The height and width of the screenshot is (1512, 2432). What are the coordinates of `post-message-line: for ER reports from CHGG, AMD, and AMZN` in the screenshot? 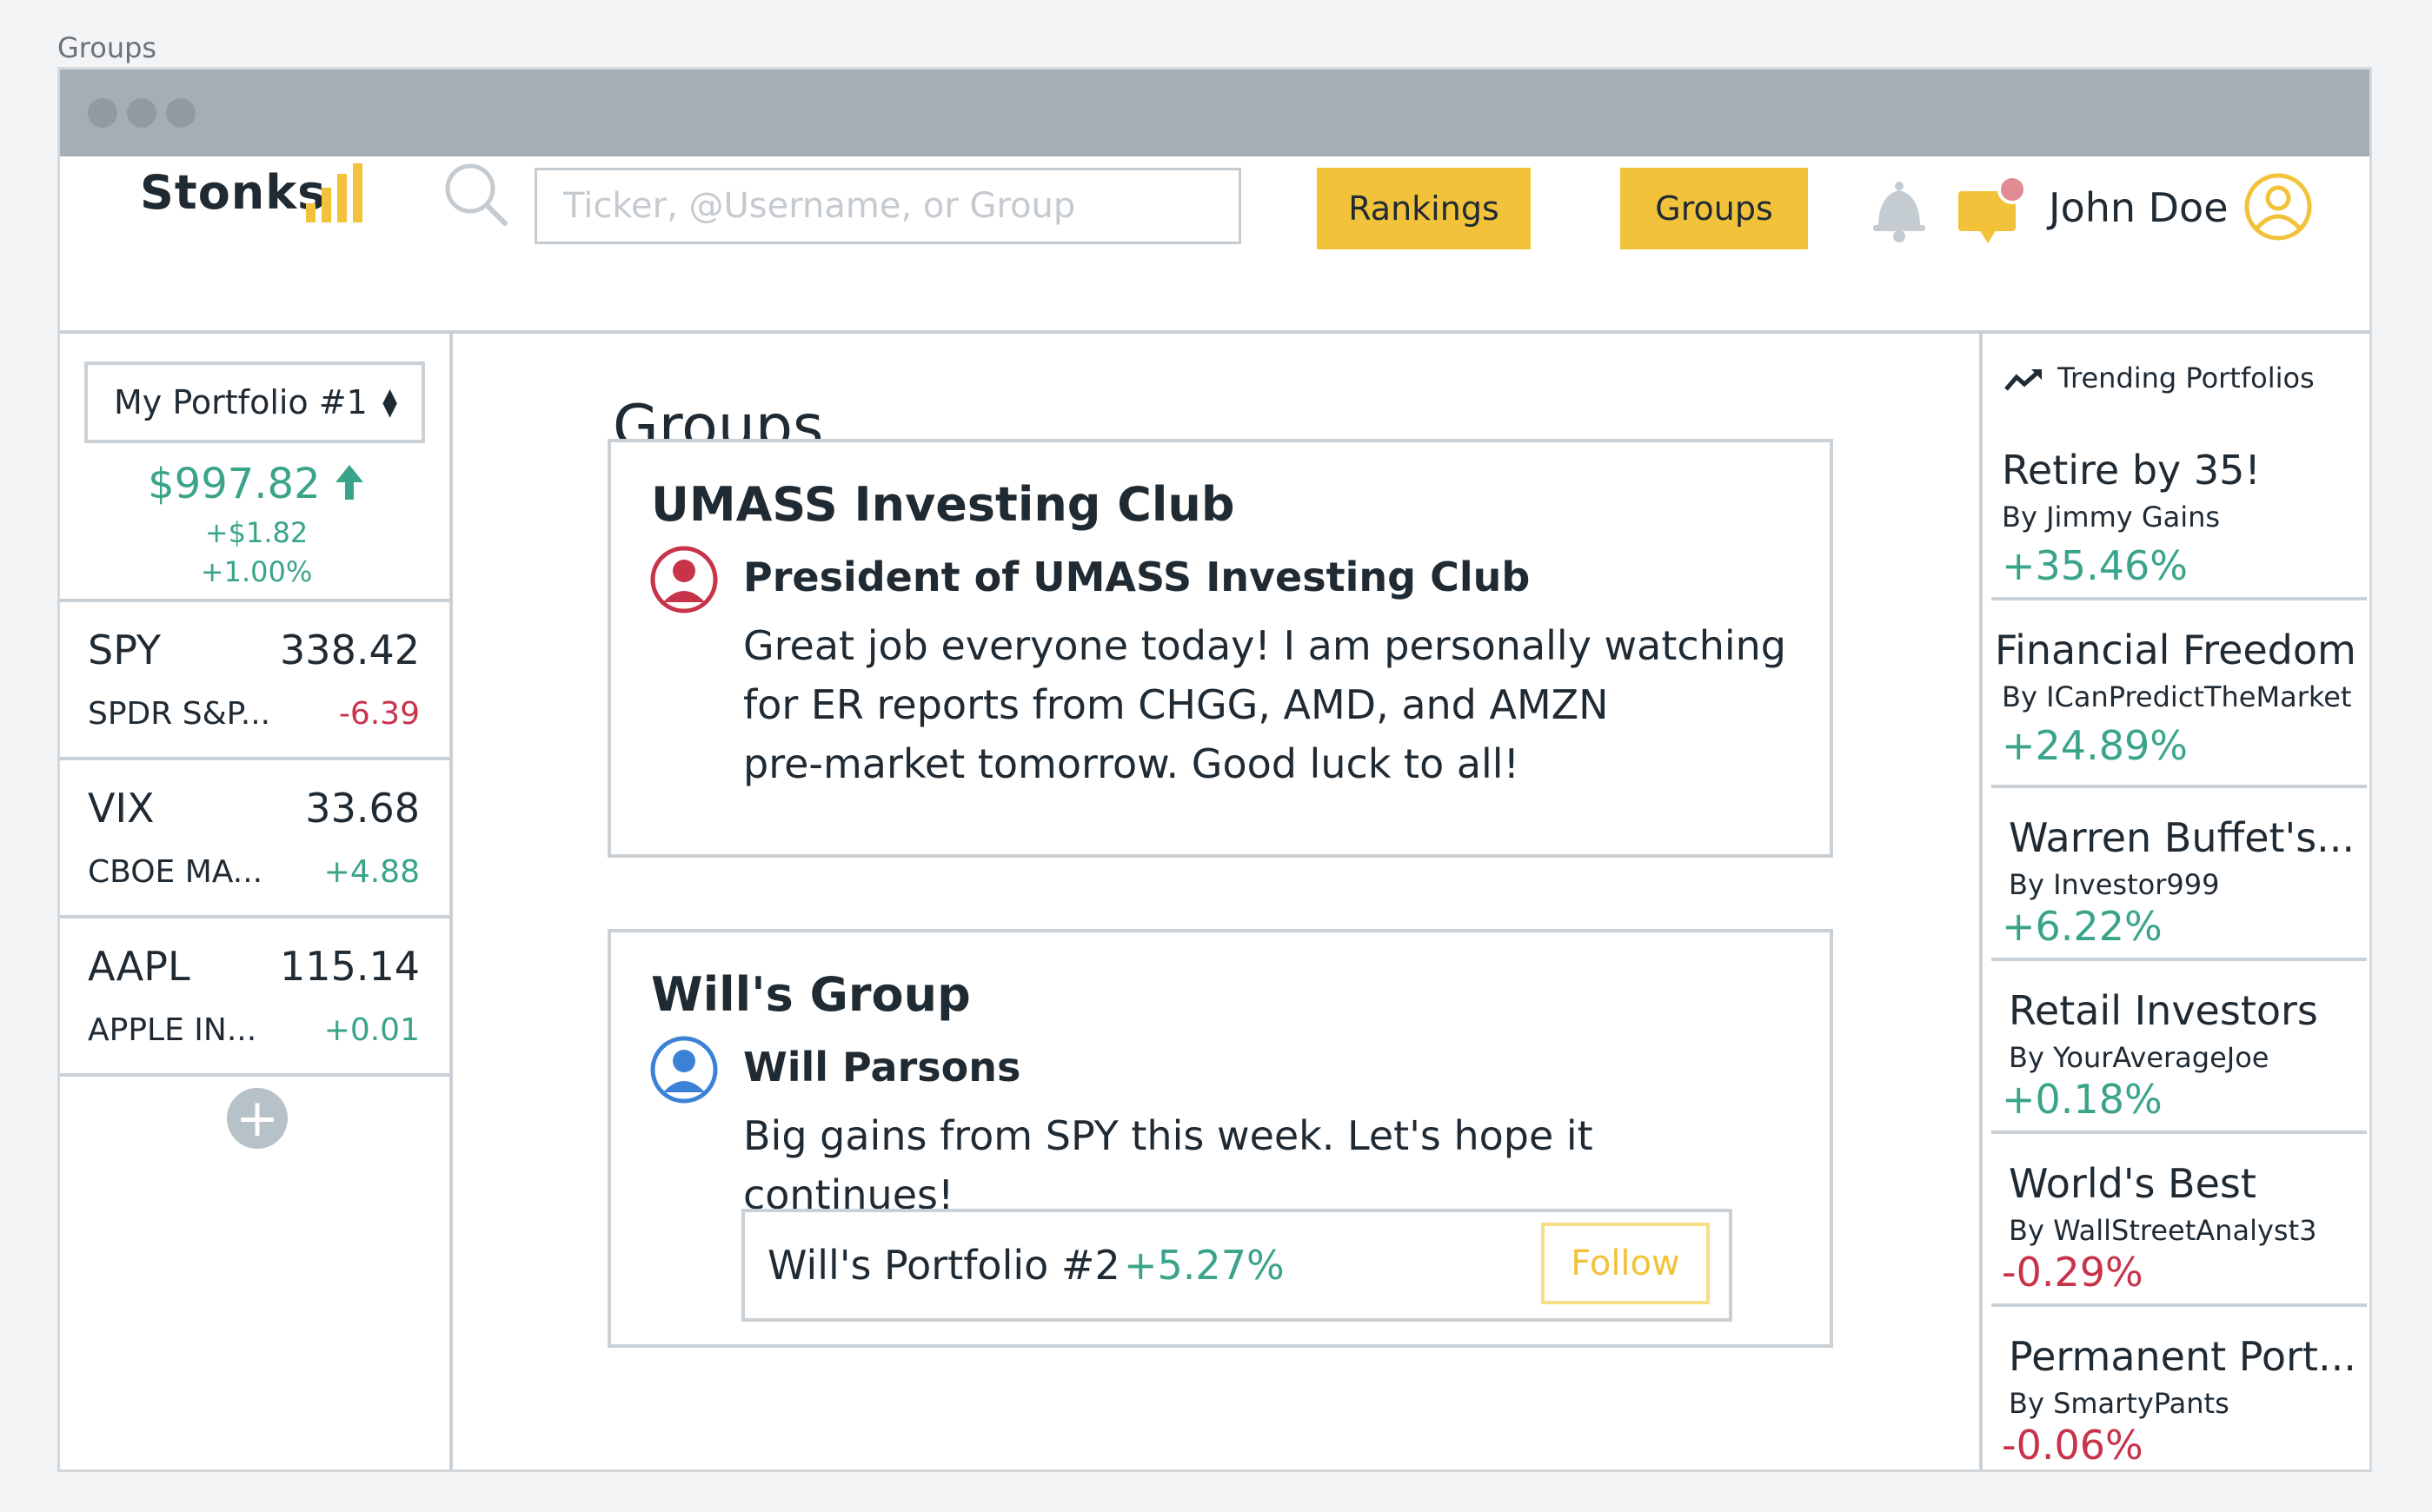 It's located at (1176, 704).